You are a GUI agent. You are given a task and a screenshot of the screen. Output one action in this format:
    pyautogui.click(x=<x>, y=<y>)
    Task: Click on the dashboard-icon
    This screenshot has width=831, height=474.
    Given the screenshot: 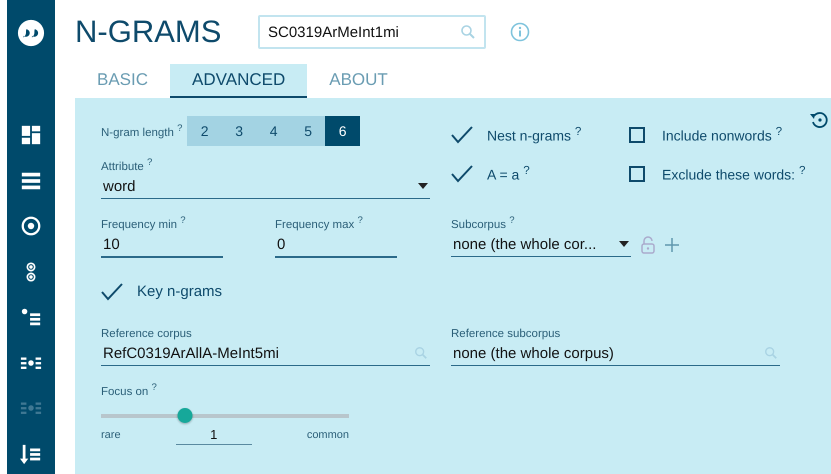 What is the action you would take?
    pyautogui.click(x=31, y=135)
    